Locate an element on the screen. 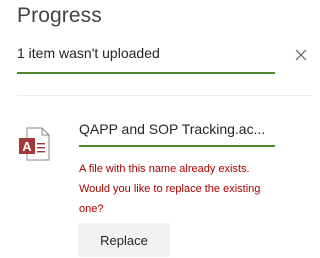 This screenshot has width=320, height=258. upload-summary: 1 item wasn't uploaded is located at coordinates (88, 53).